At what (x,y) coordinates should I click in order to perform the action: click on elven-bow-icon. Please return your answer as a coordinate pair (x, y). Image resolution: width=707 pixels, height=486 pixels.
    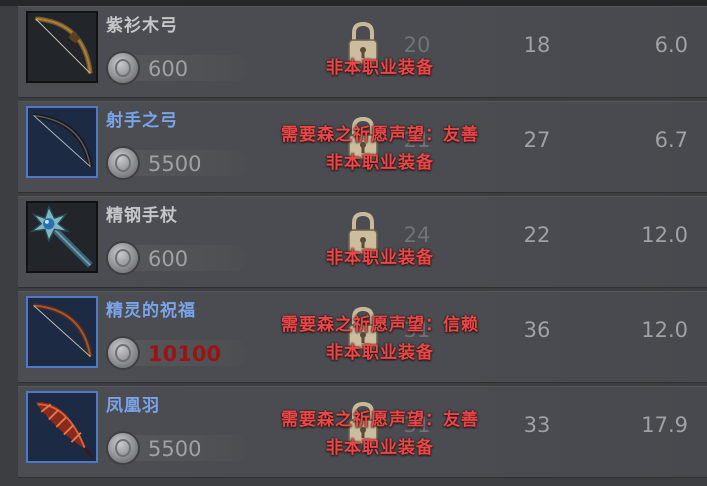
    Looking at the image, I should click on (62, 332).